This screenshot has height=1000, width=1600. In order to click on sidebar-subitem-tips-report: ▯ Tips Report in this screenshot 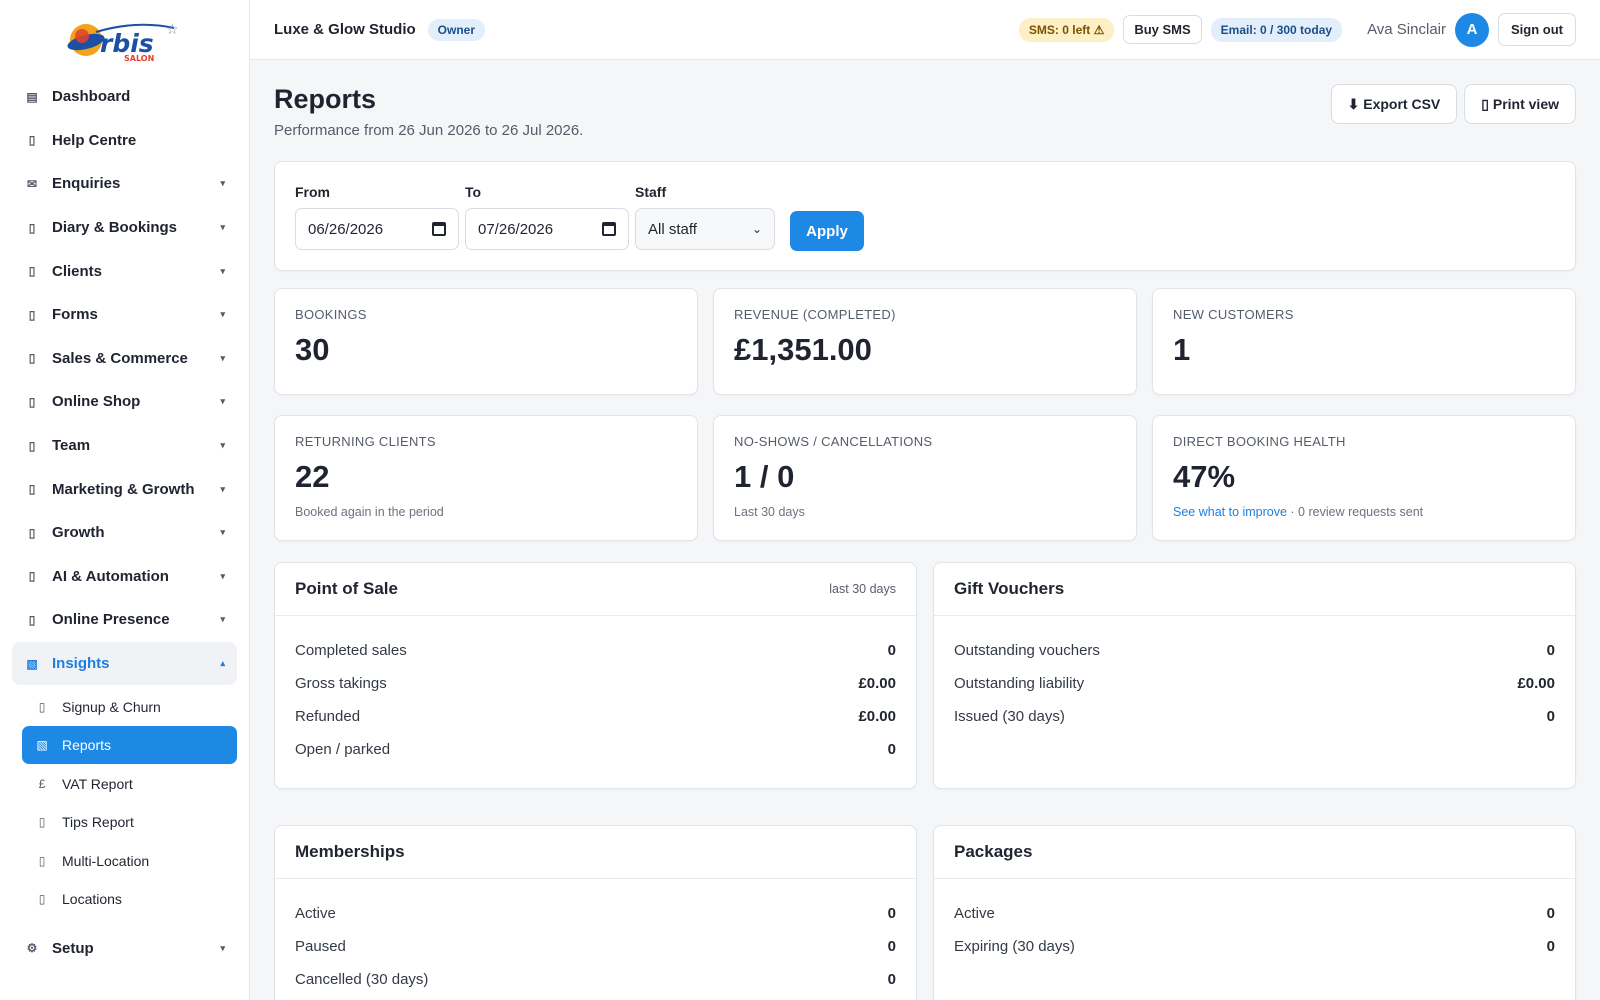, I will do `click(129, 822)`.